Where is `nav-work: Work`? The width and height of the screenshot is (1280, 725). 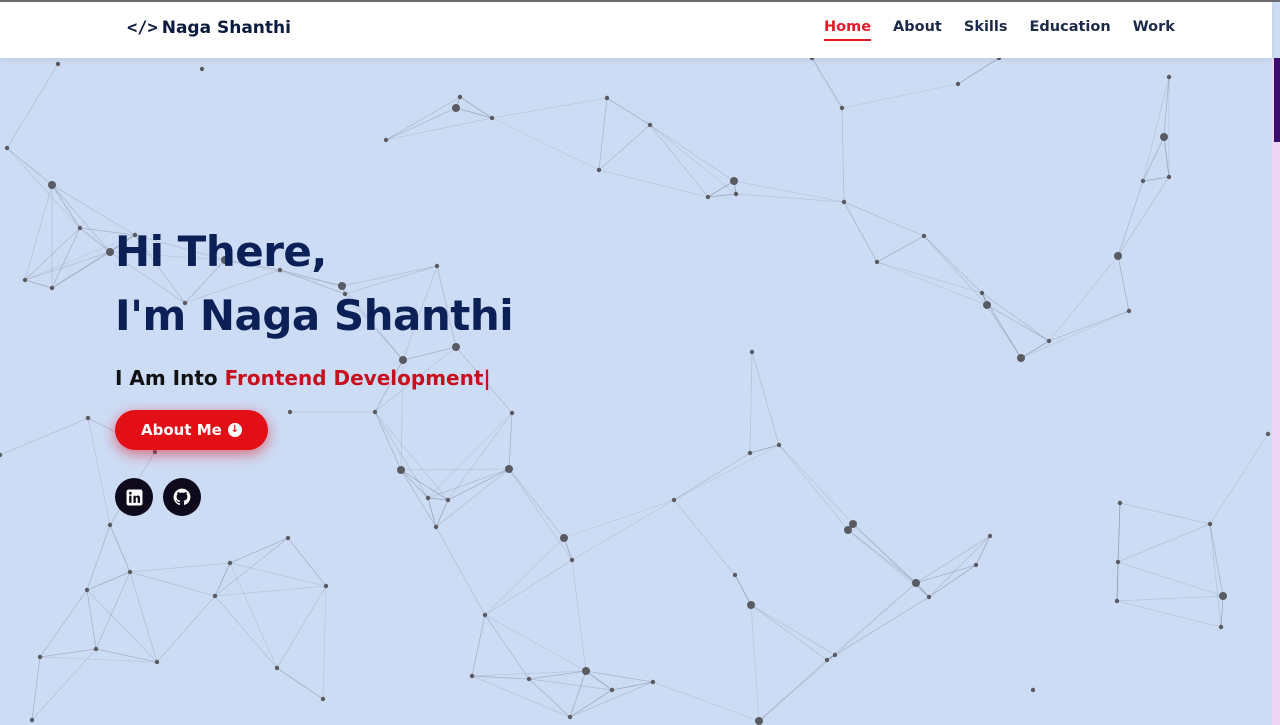 nav-work: Work is located at coordinates (1154, 30).